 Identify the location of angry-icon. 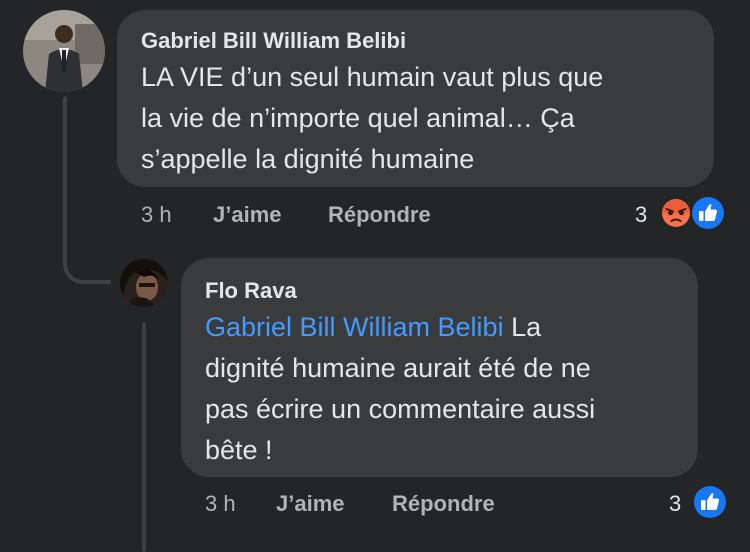
(676, 213).